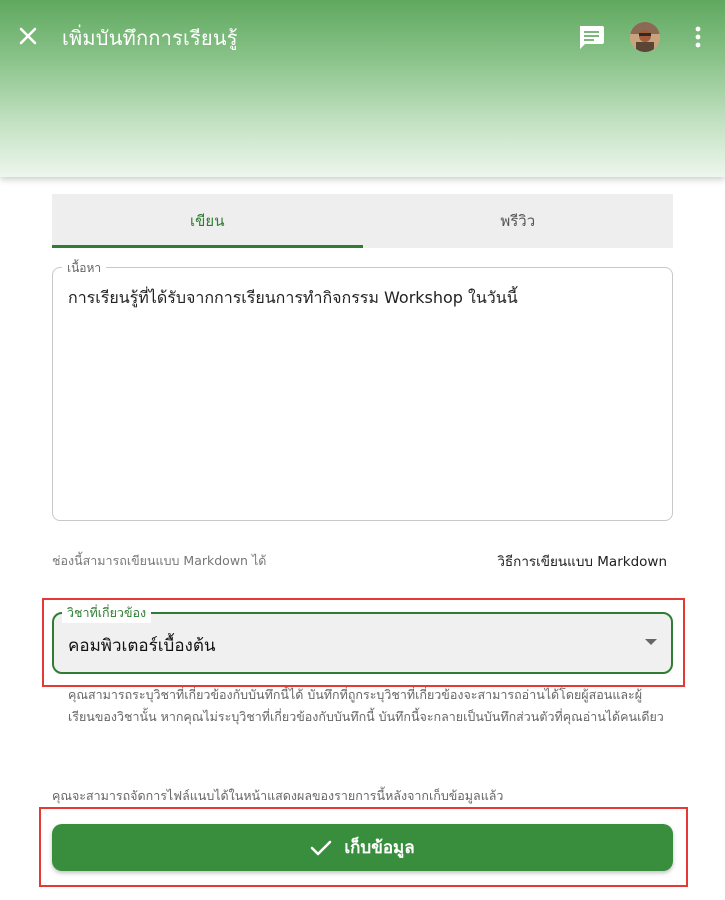 This screenshot has height=900, width=725. What do you see at coordinates (150, 38) in the screenshot?
I see `page-title: เพิ่มบันทึกการเรียนรู้` at bounding box center [150, 38].